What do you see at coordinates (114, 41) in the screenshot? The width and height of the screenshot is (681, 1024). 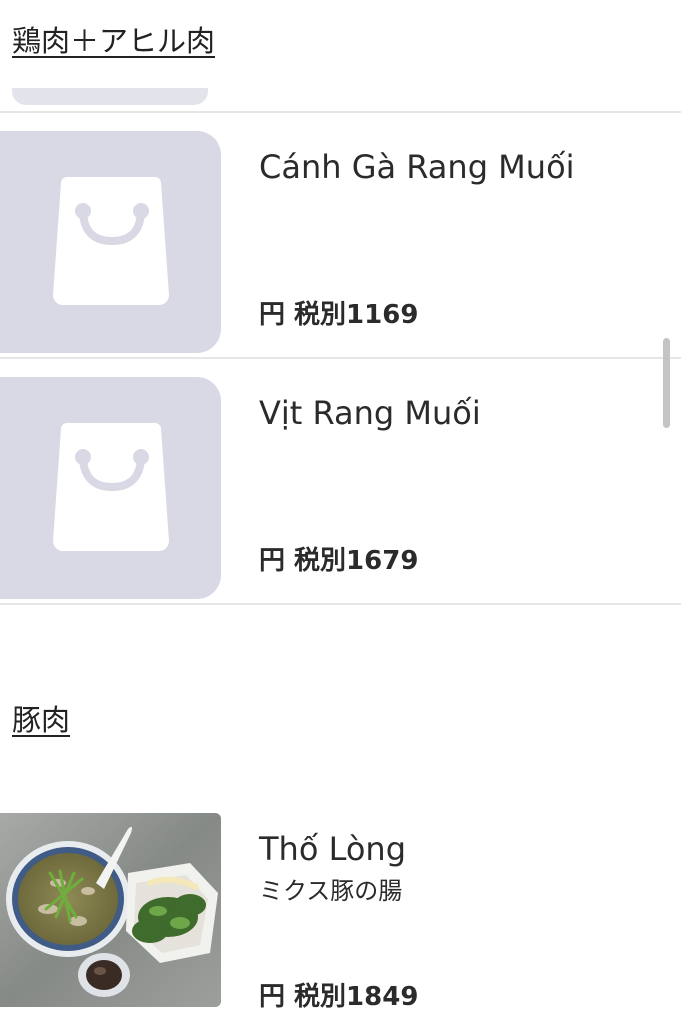 I see `section-title-chicken-duck: 鶏肉＋アヒル肉` at bounding box center [114, 41].